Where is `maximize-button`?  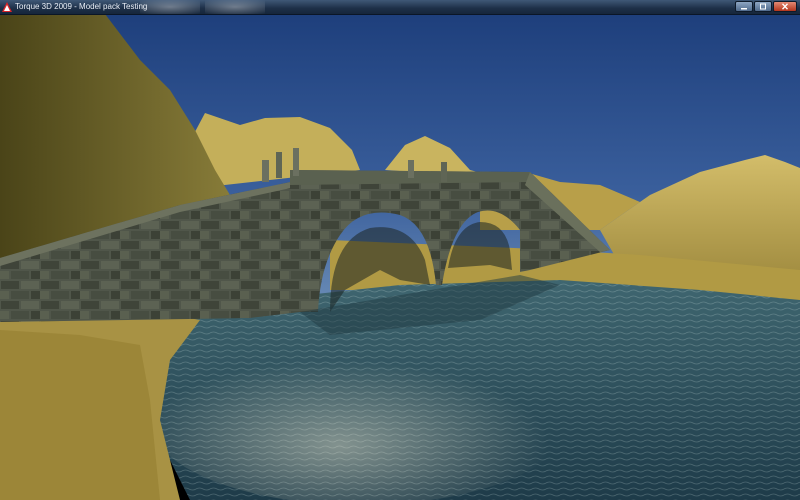 maximize-button is located at coordinates (763, 6).